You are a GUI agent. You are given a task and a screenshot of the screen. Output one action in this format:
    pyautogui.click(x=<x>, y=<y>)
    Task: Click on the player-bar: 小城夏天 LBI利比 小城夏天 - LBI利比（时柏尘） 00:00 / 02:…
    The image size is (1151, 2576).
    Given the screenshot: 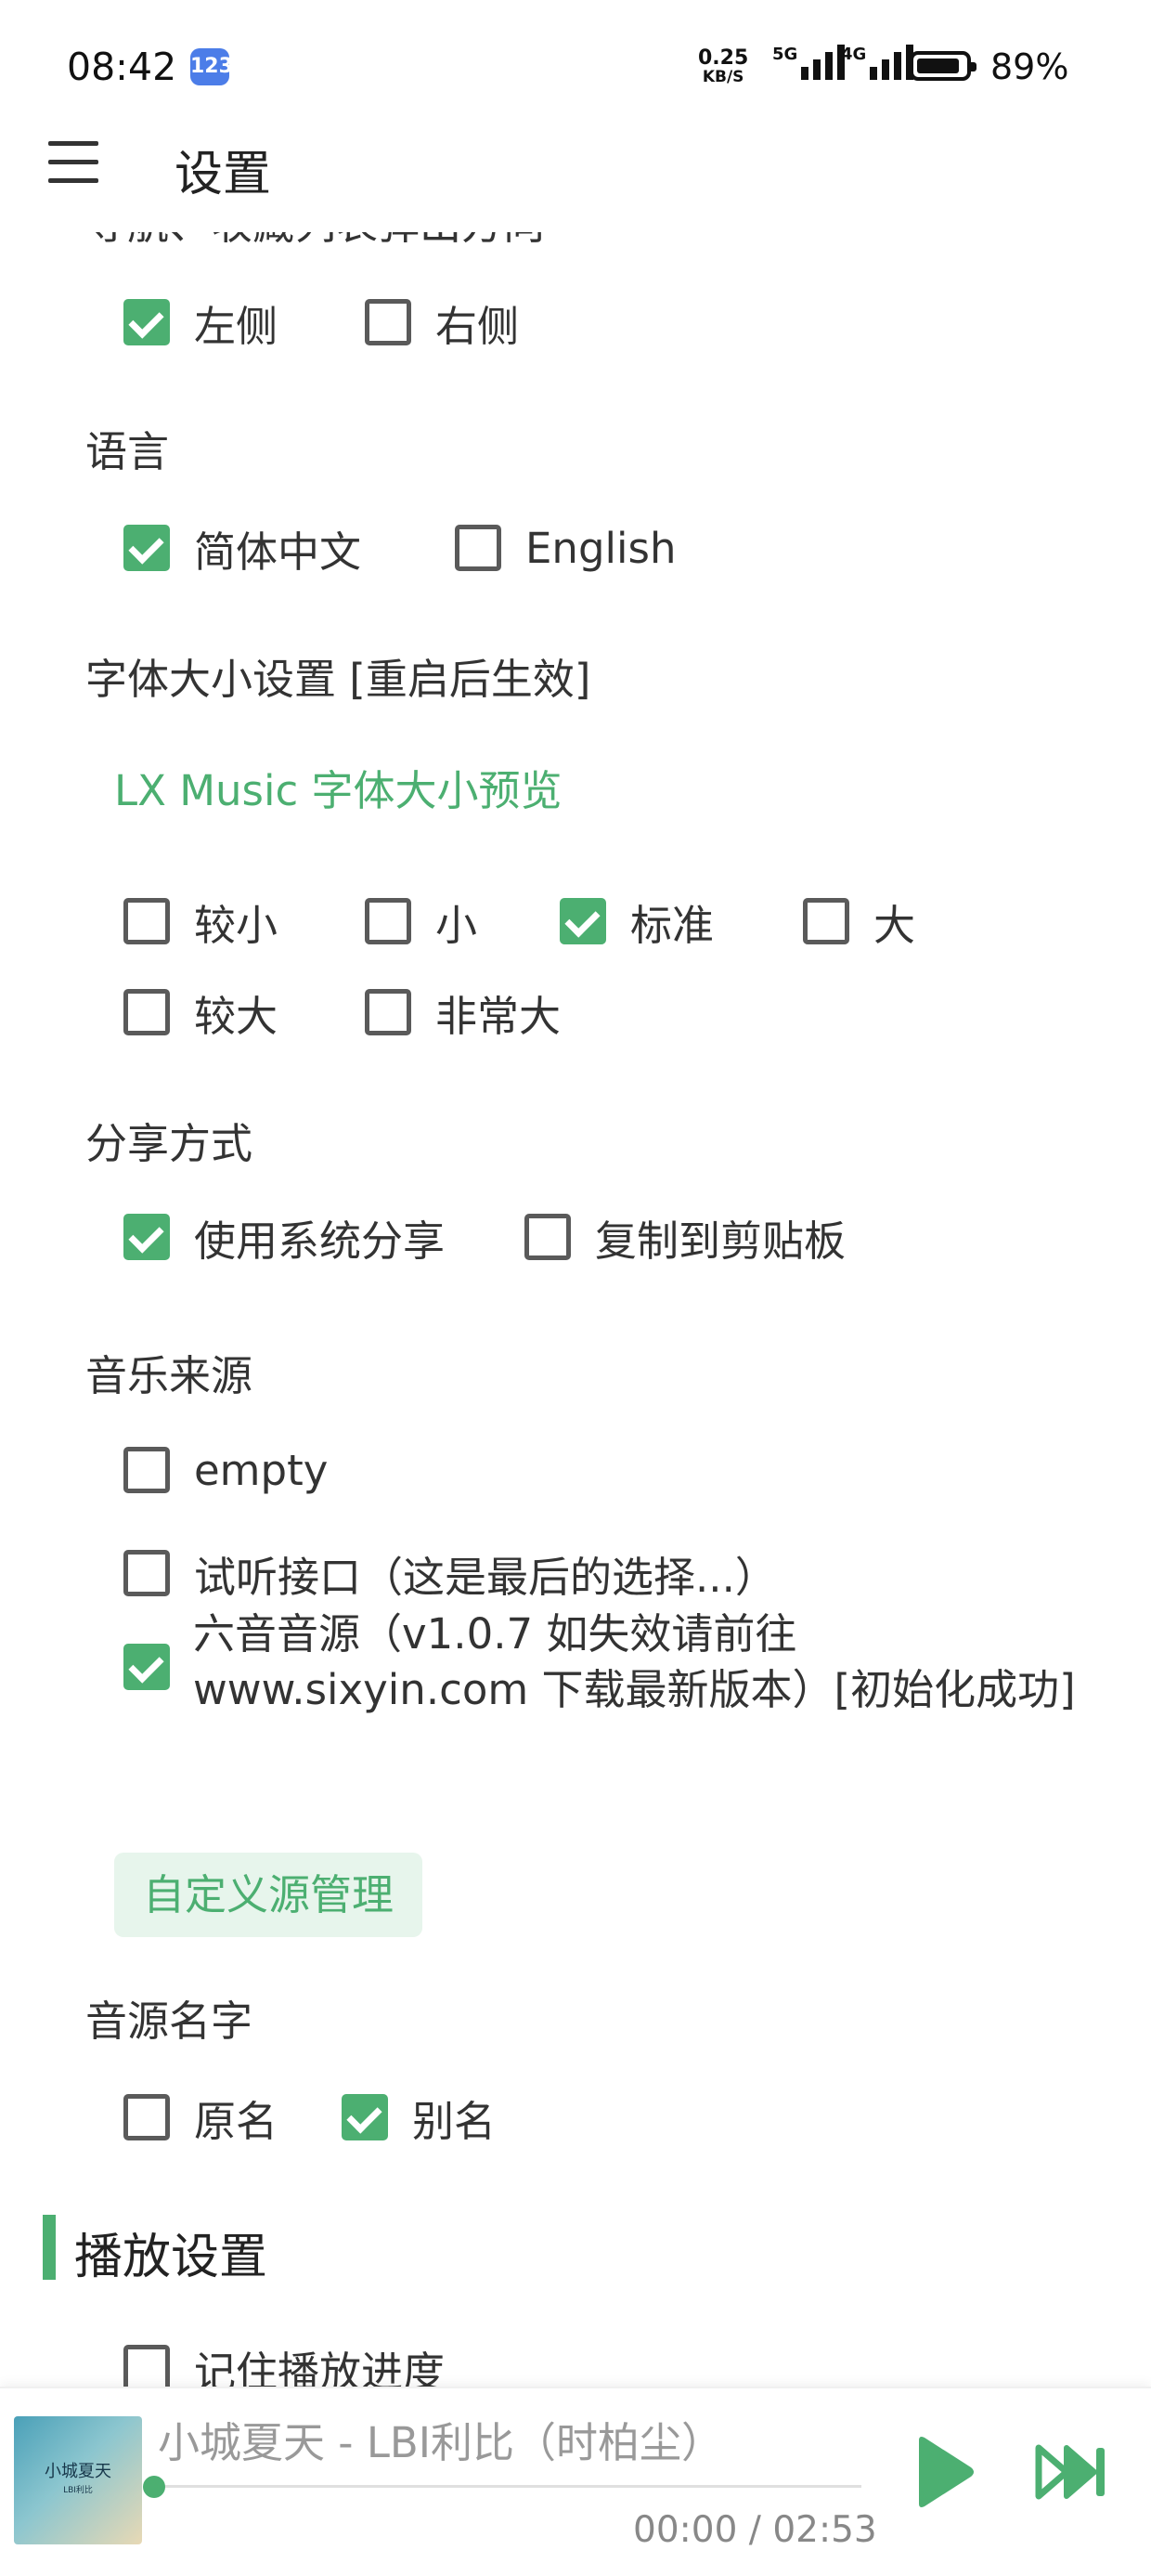 What is the action you would take?
    pyautogui.click(x=575, y=2481)
    